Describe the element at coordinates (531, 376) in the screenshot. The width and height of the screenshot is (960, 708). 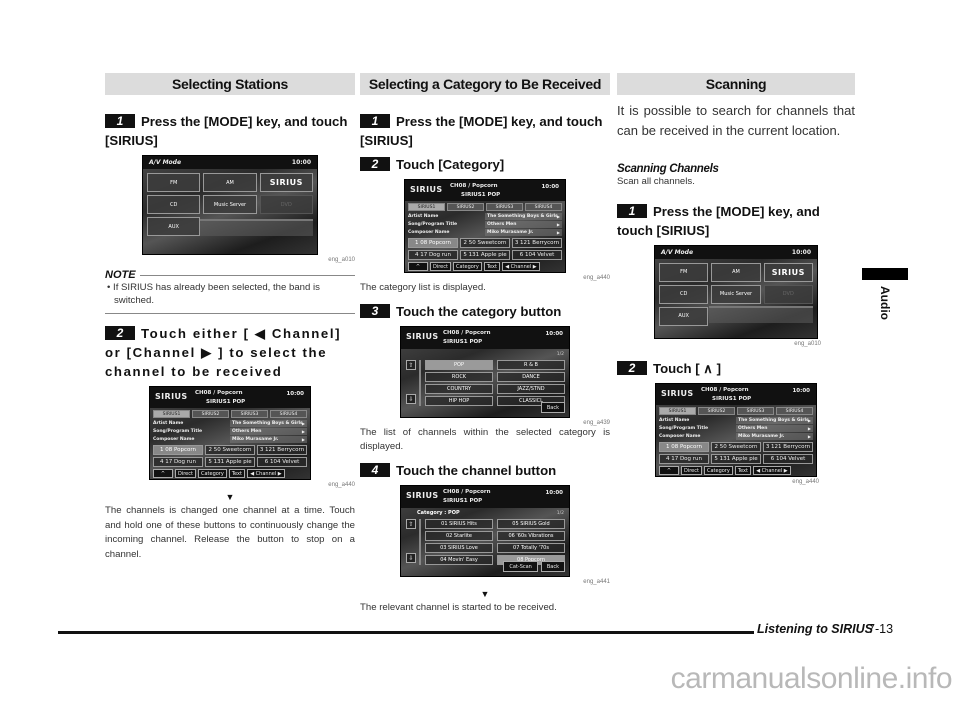
I see `category-button: DANCE` at that location.